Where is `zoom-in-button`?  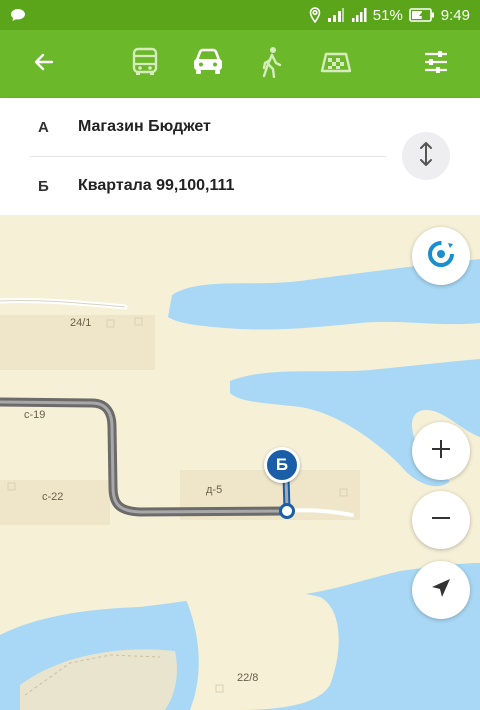
zoom-in-button is located at coordinates (441, 451).